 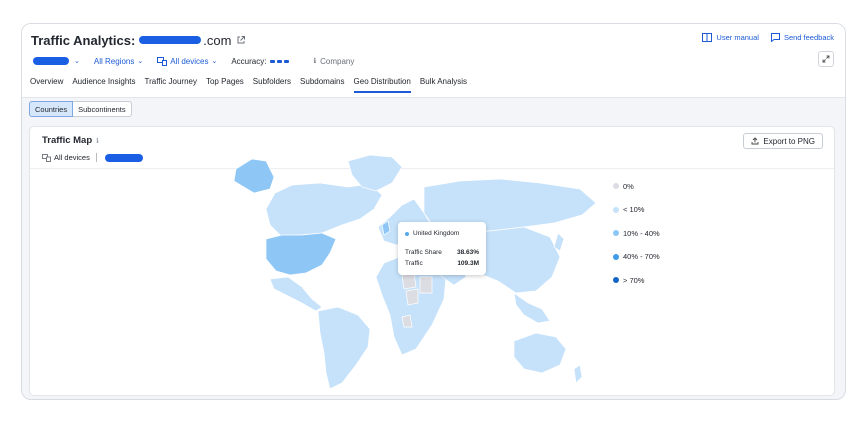 What do you see at coordinates (423, 252) in the screenshot?
I see `tooltip-share-label: Traffic Share` at bounding box center [423, 252].